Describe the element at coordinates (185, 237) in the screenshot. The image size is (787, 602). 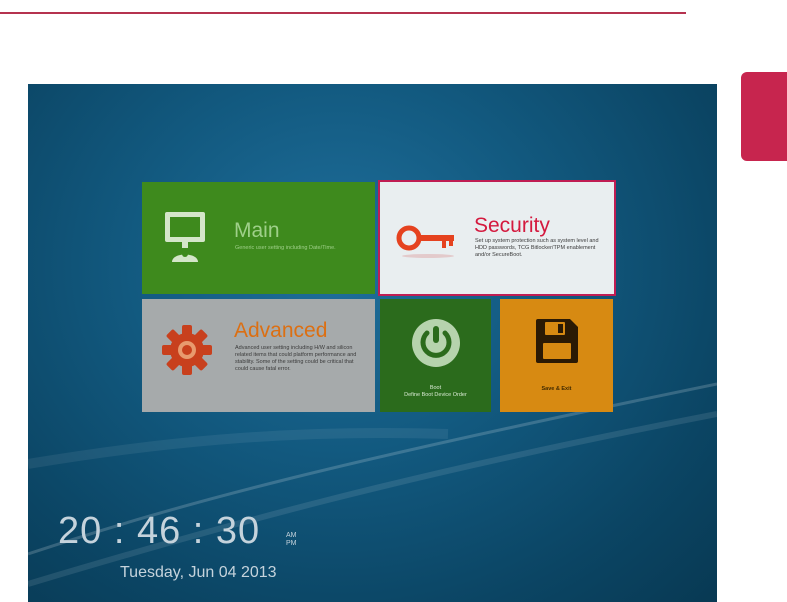
I see `monitor-icon` at that location.